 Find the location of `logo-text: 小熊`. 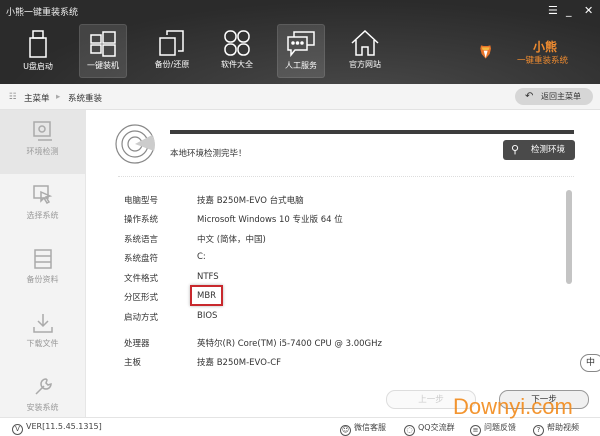

logo-text: 小熊 is located at coordinates (545, 47).